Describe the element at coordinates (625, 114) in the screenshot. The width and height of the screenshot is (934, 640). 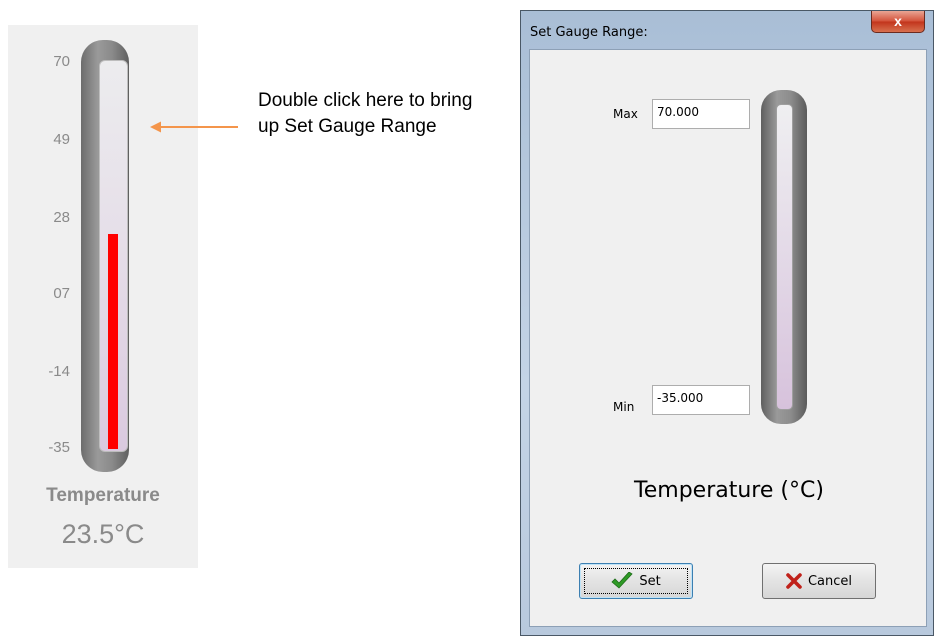
I see `max-label: Max` at that location.